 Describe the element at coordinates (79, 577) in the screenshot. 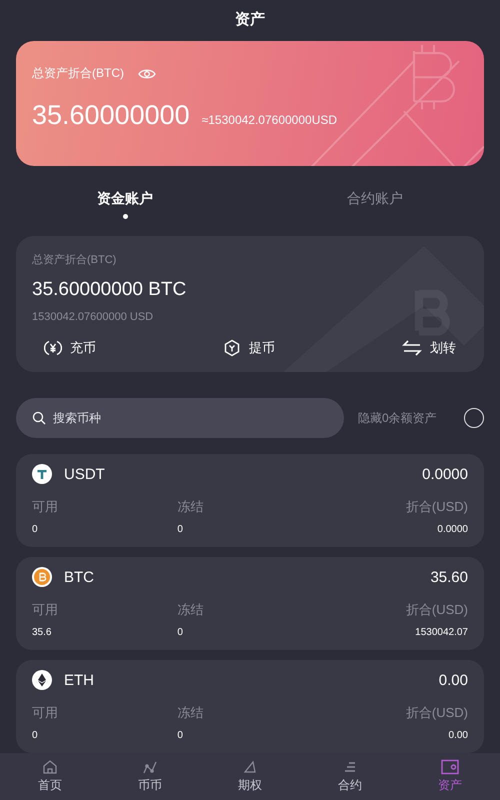

I see `coin-symbol: BTC` at that location.